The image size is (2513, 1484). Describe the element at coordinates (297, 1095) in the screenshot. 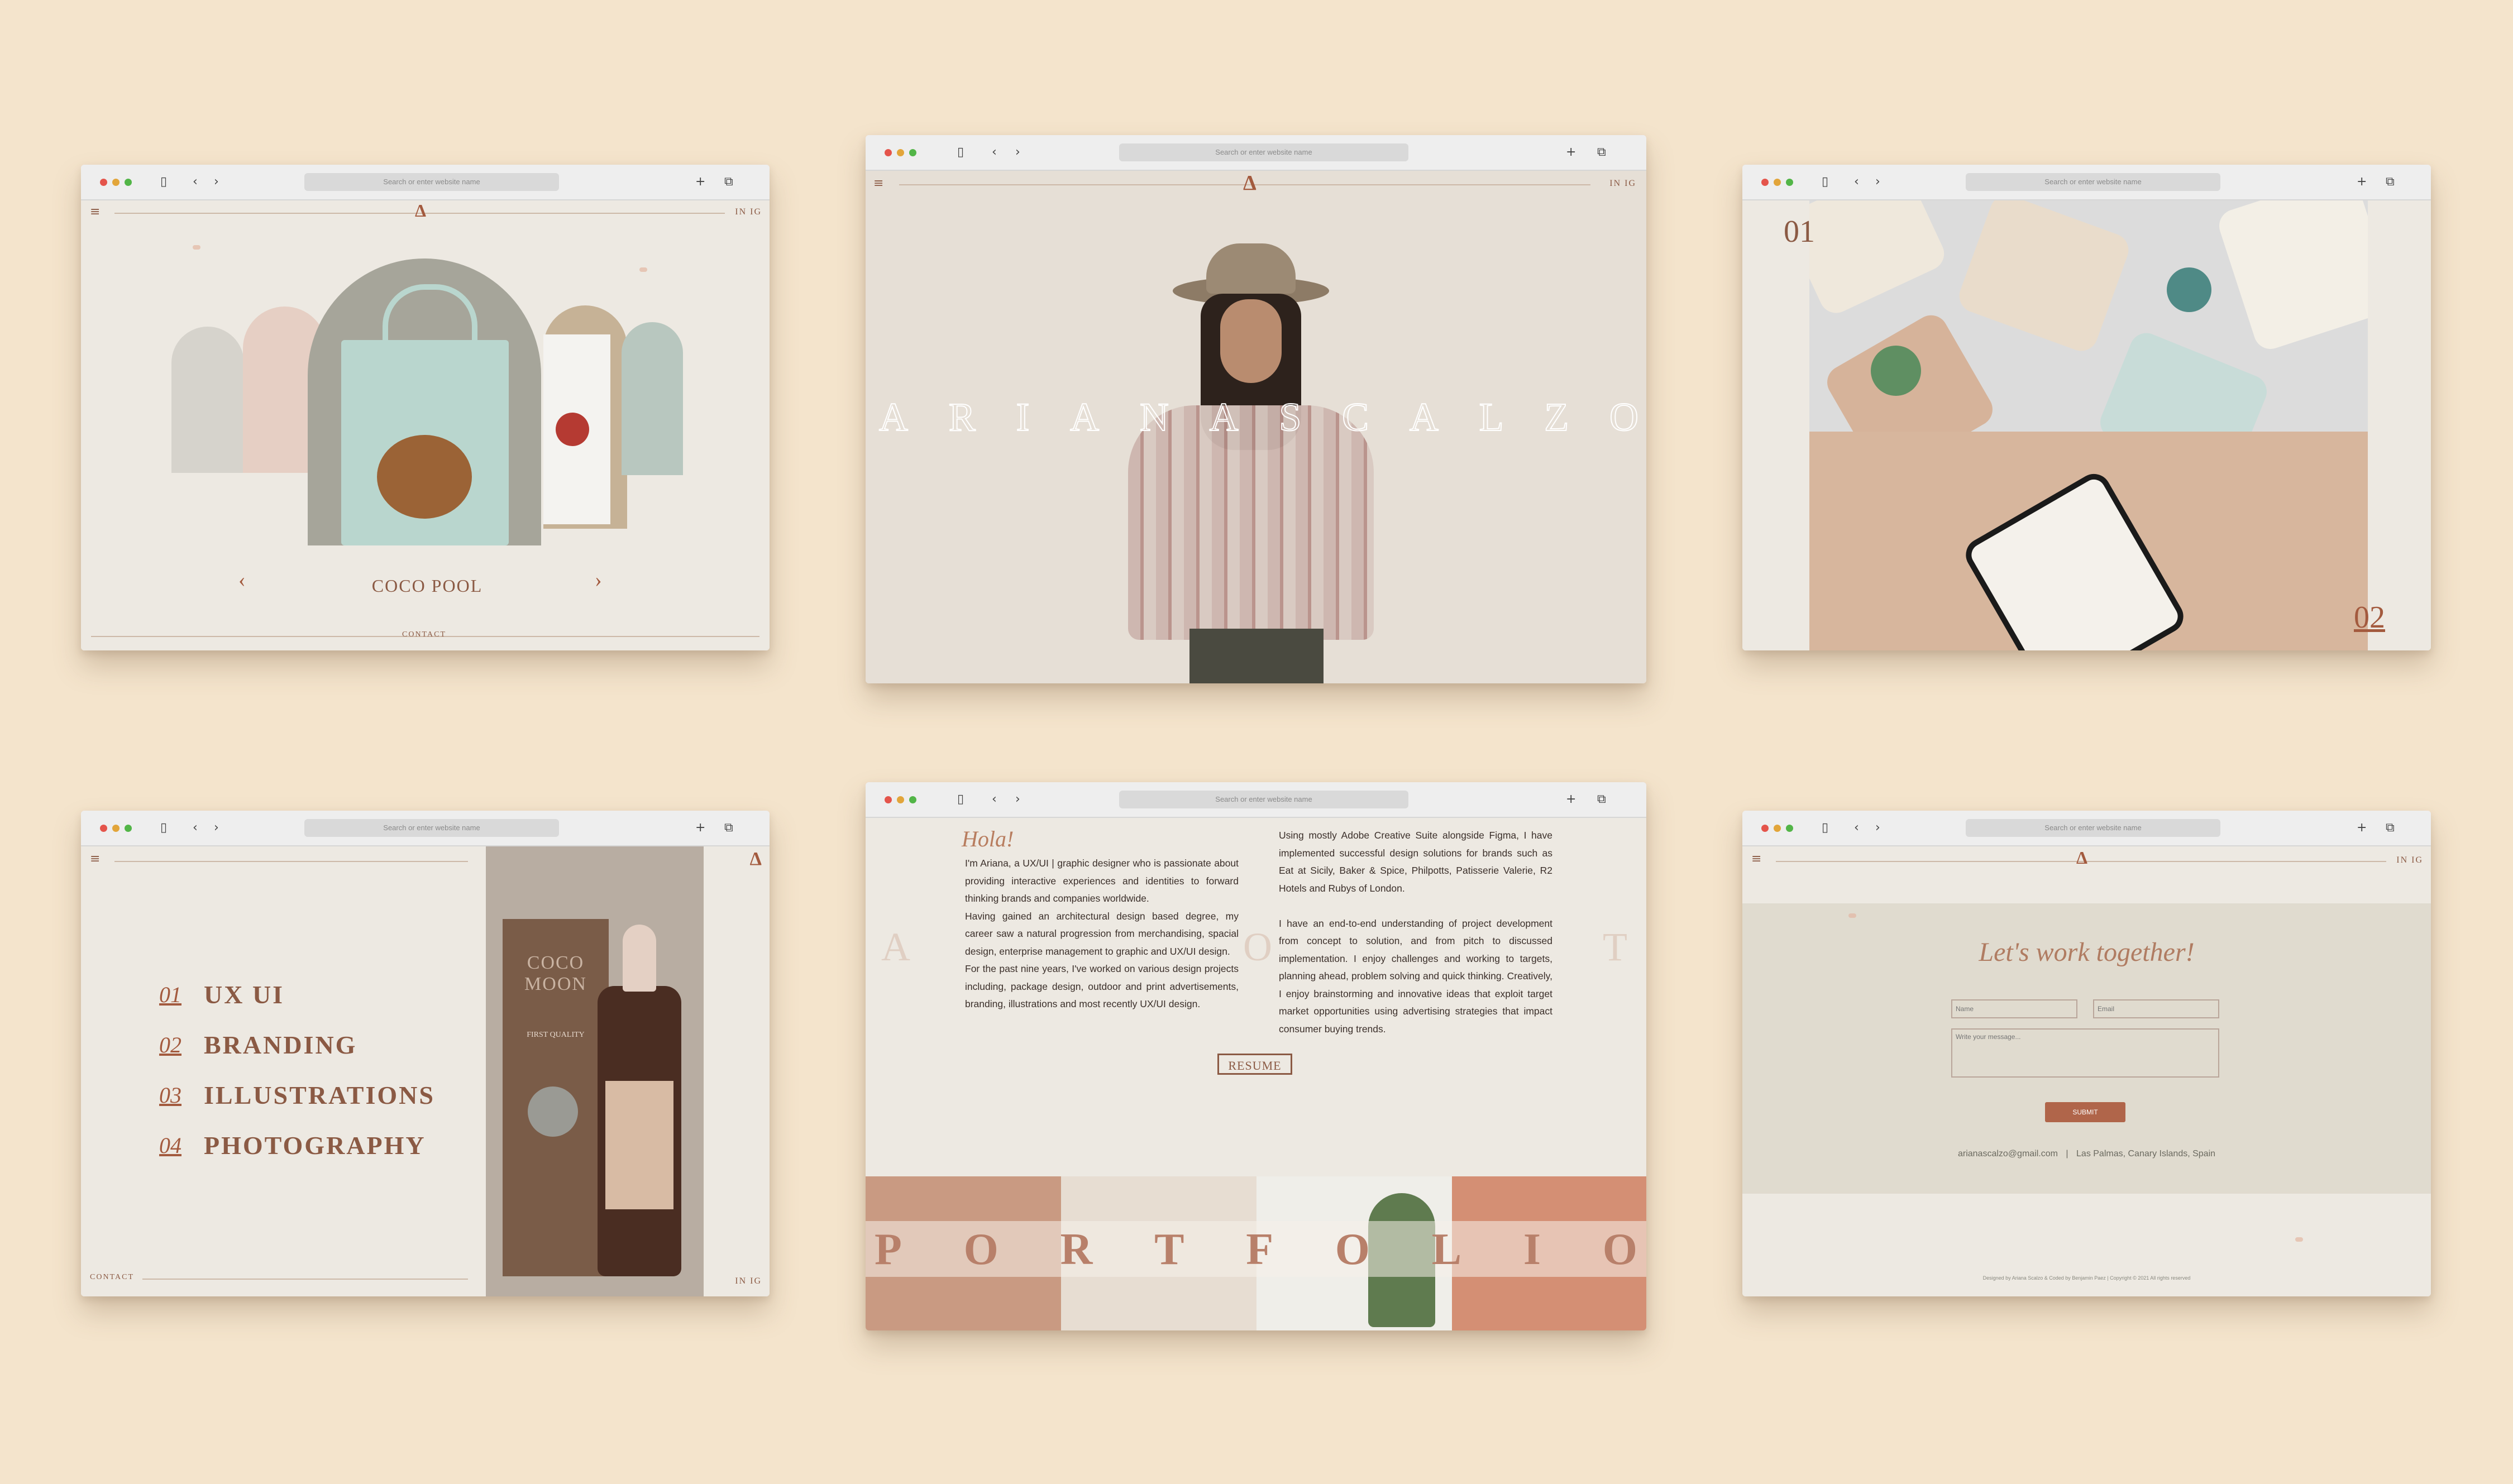

I see `service-item-illustrations: 03 ILLUSTRATIONS` at that location.